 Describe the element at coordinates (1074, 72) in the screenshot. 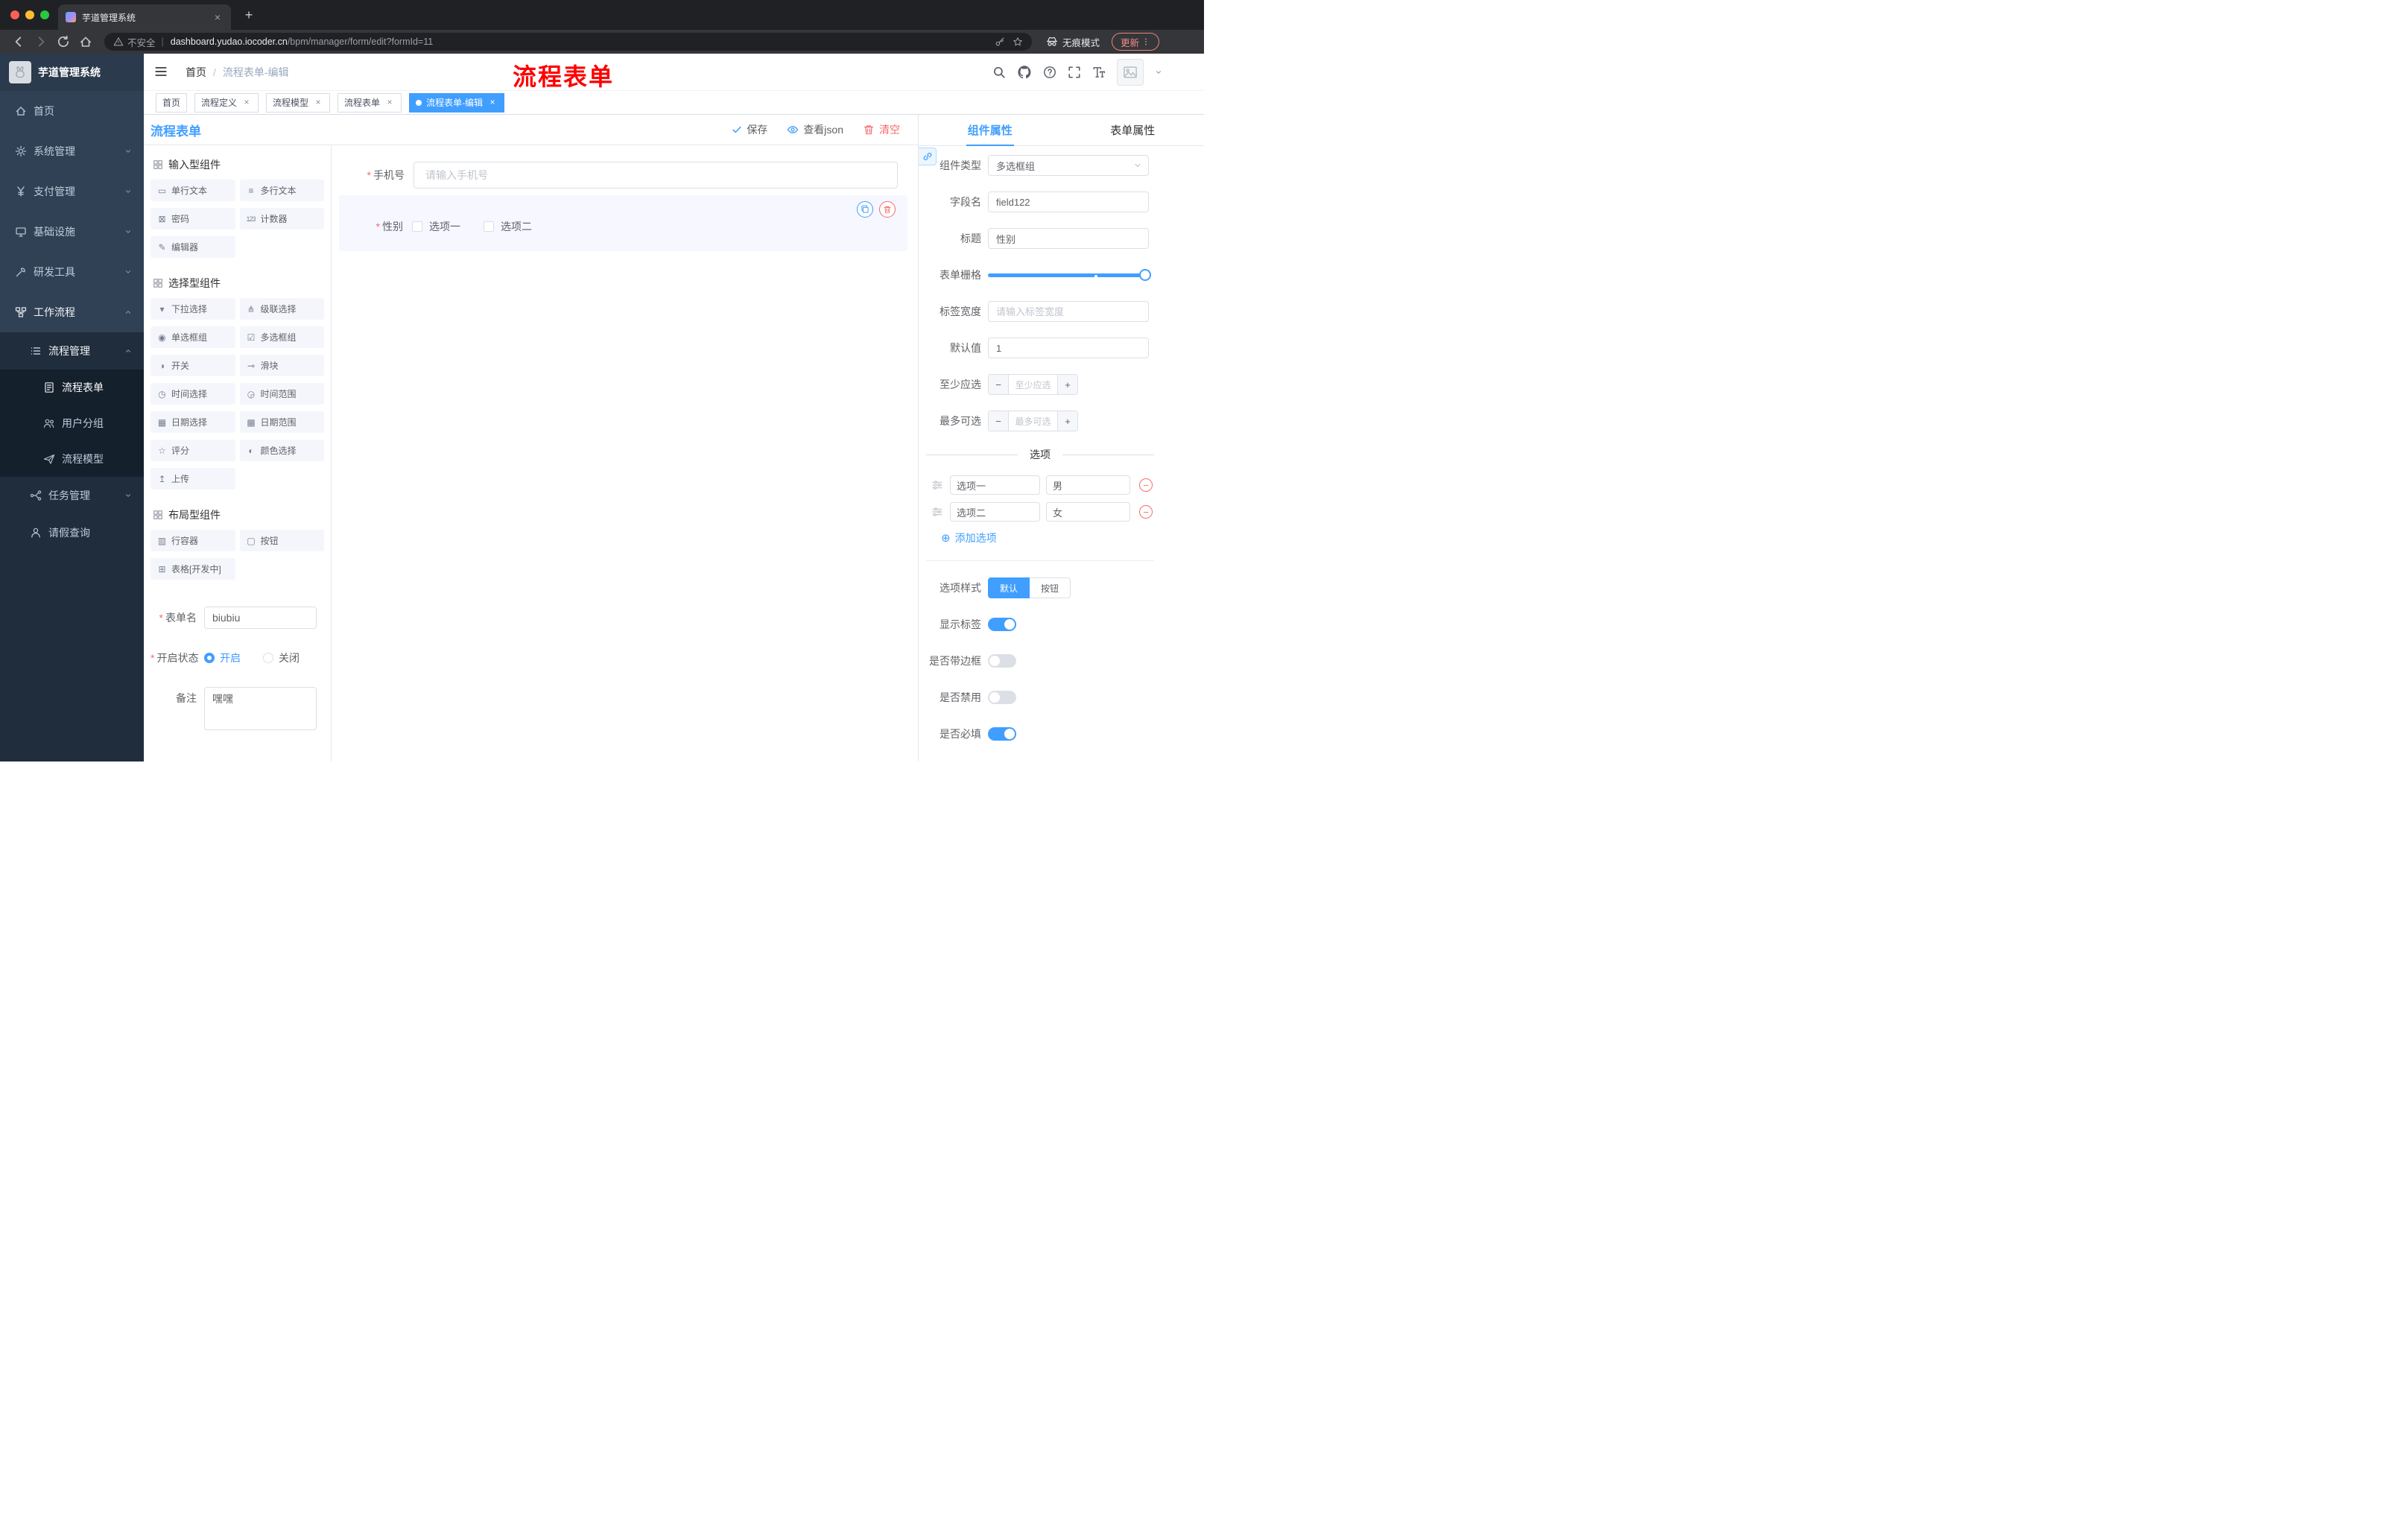

I see `fullscreen-button` at that location.